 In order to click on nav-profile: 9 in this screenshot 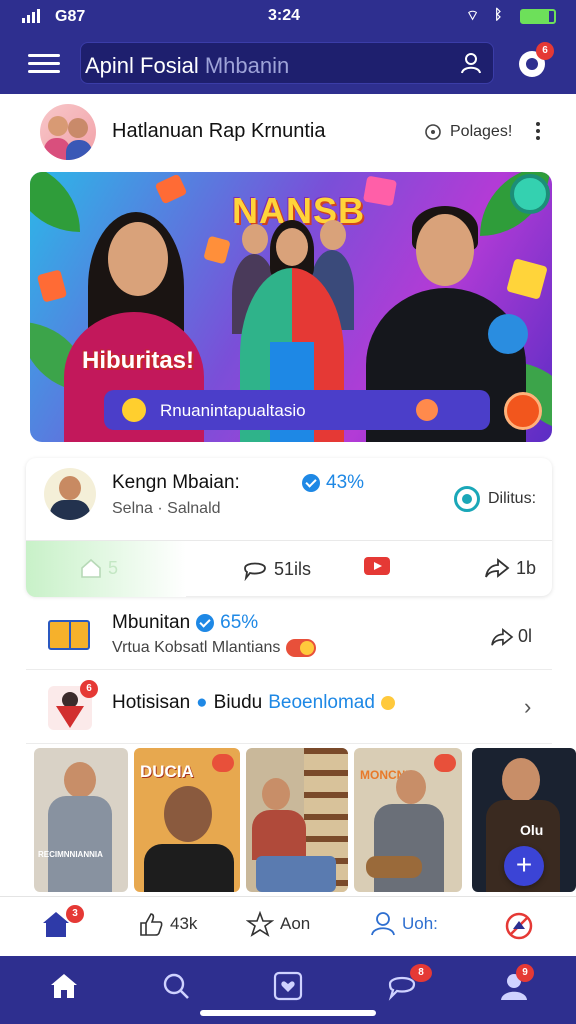, I will do `click(516, 984)`.